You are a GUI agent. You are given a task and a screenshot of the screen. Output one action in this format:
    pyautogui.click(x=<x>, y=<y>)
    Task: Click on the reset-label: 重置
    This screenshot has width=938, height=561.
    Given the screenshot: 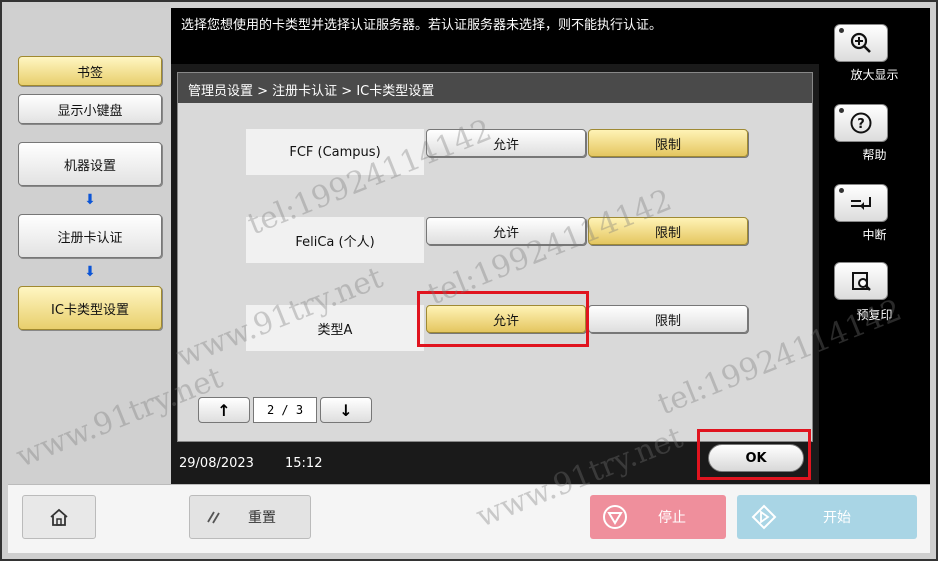 What is the action you would take?
    pyautogui.click(x=262, y=518)
    